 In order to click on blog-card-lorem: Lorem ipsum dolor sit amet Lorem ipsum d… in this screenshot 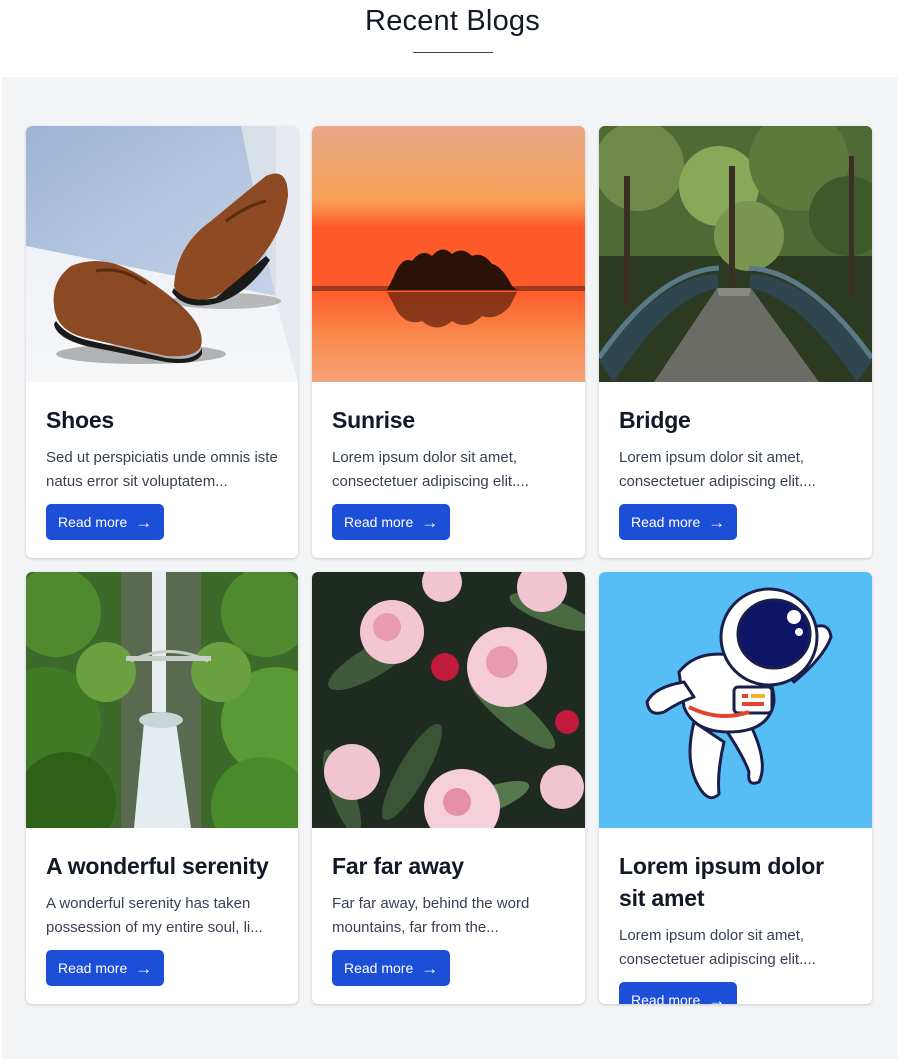, I will do `click(735, 788)`.